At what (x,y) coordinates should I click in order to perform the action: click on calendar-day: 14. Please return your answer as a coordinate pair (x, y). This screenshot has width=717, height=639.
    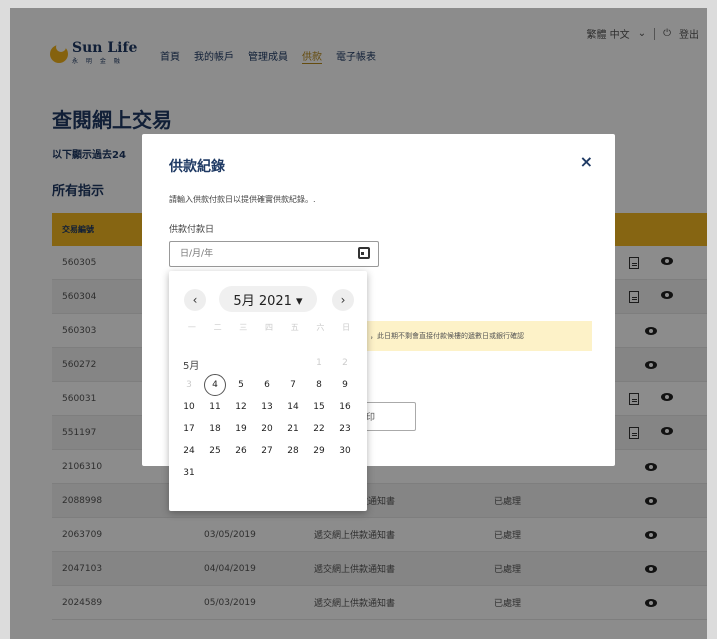
    Looking at the image, I should click on (293, 407).